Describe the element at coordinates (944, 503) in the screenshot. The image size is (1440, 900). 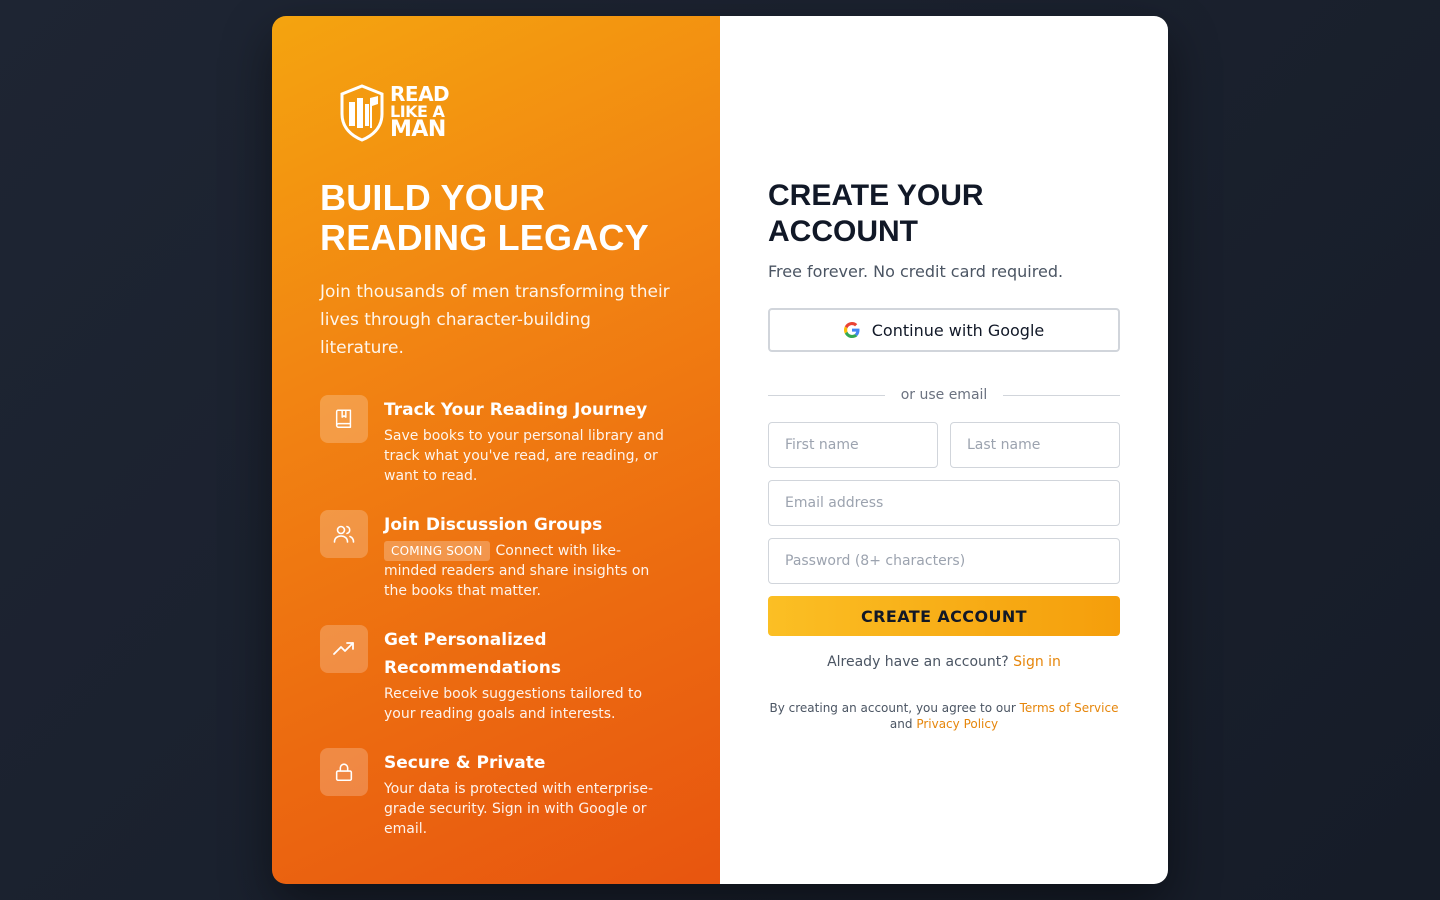
I see `email-input` at that location.